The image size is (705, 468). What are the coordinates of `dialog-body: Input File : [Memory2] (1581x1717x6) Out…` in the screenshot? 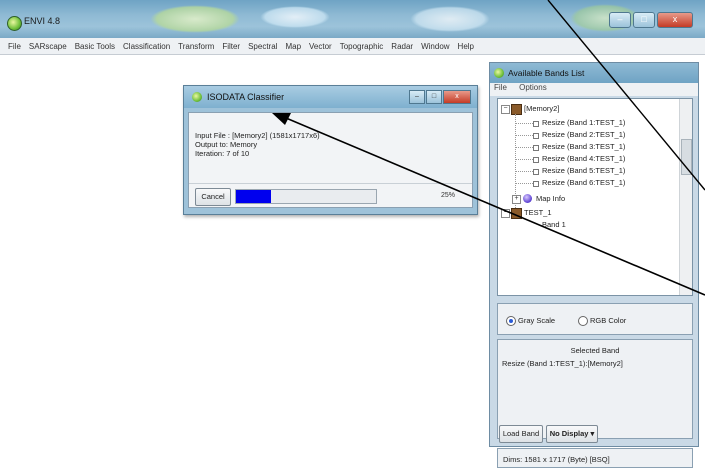 It's located at (330, 160).